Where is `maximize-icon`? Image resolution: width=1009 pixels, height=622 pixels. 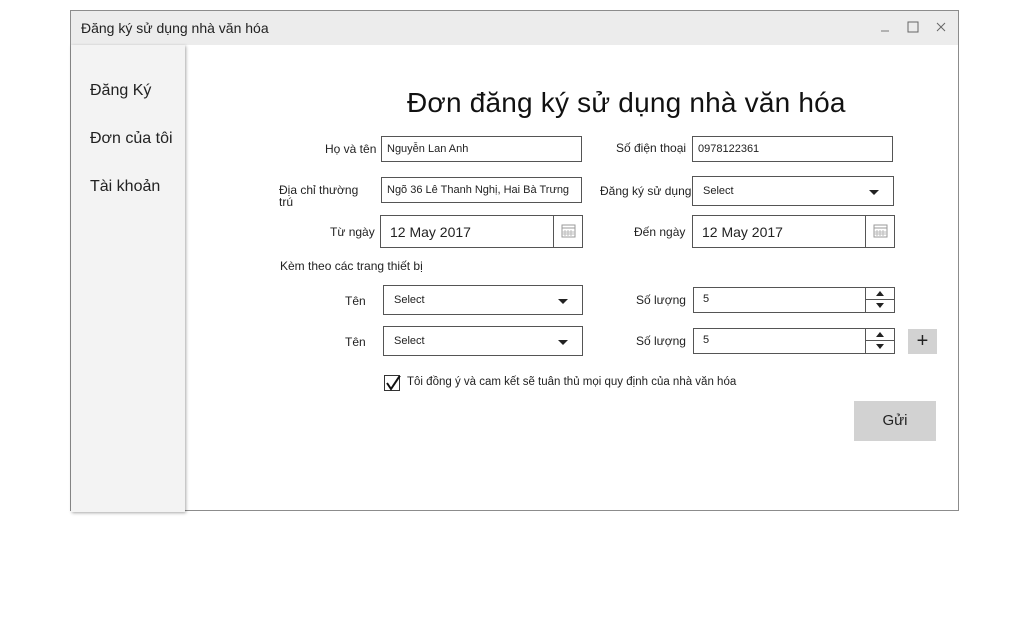 maximize-icon is located at coordinates (913, 27).